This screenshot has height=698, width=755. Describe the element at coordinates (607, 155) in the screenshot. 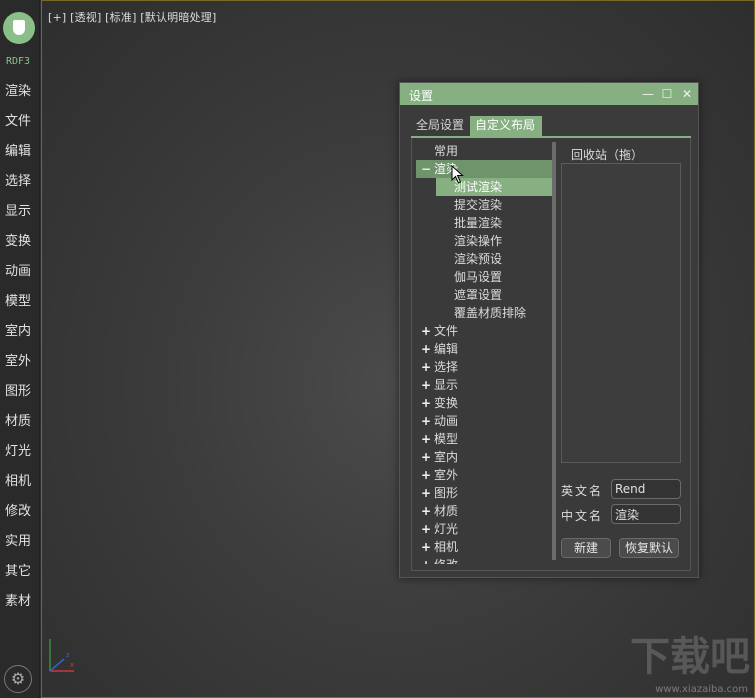

I see `recycle-bin-label: 回收站（拖）` at that location.